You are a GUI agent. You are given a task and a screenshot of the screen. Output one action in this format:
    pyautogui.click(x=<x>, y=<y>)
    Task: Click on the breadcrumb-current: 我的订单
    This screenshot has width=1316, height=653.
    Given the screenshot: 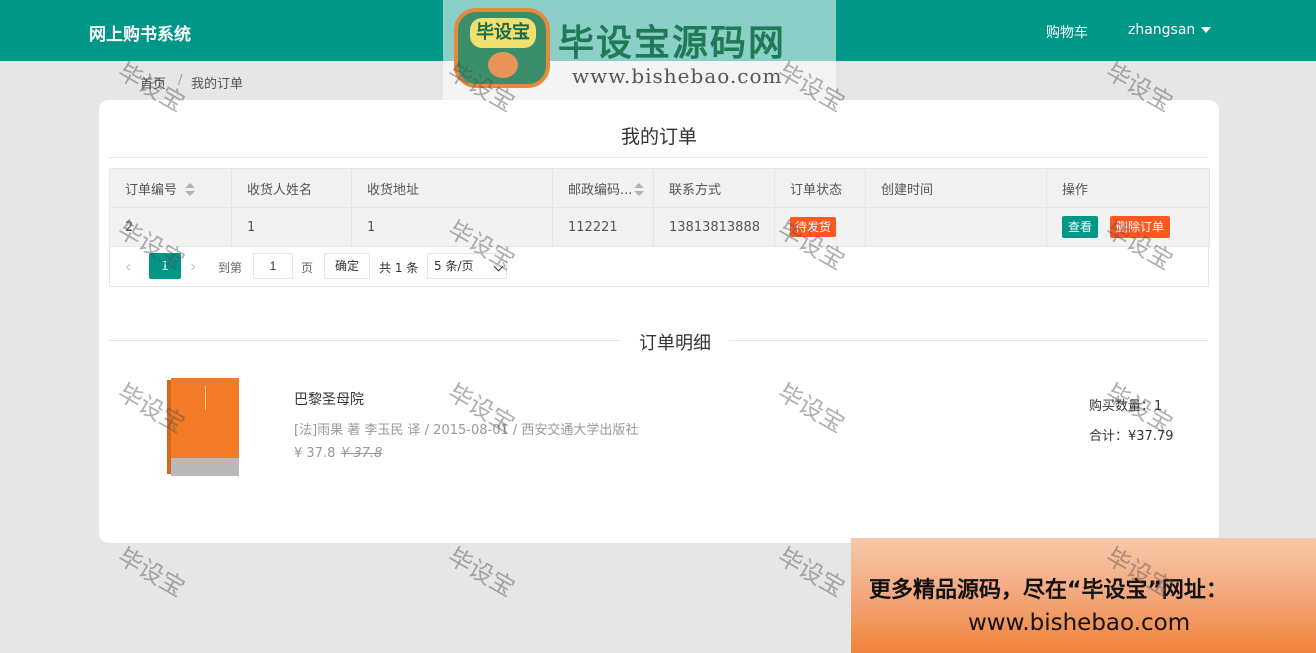 What is the action you would take?
    pyautogui.click(x=217, y=84)
    